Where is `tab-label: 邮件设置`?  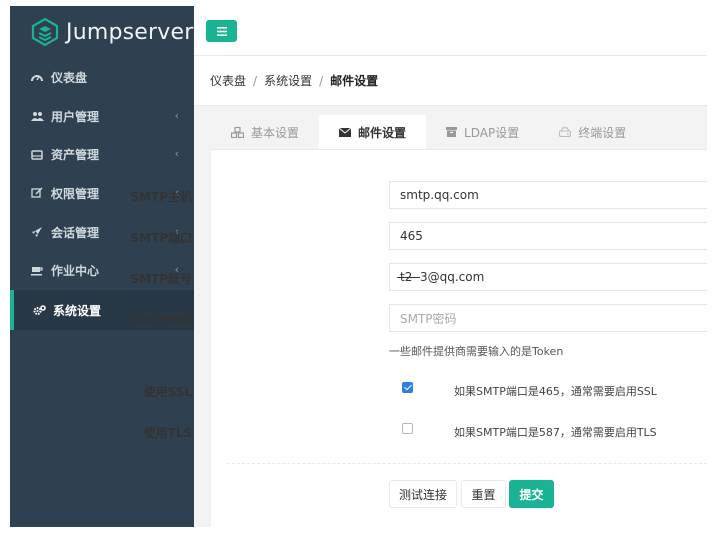 tab-label: 邮件设置 is located at coordinates (382, 132).